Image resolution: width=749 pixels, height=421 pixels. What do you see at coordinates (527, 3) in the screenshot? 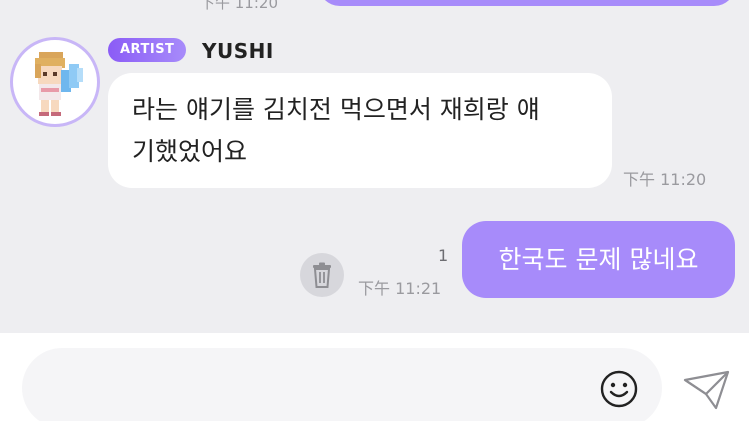
I see `previous-outgoing-bubble` at bounding box center [527, 3].